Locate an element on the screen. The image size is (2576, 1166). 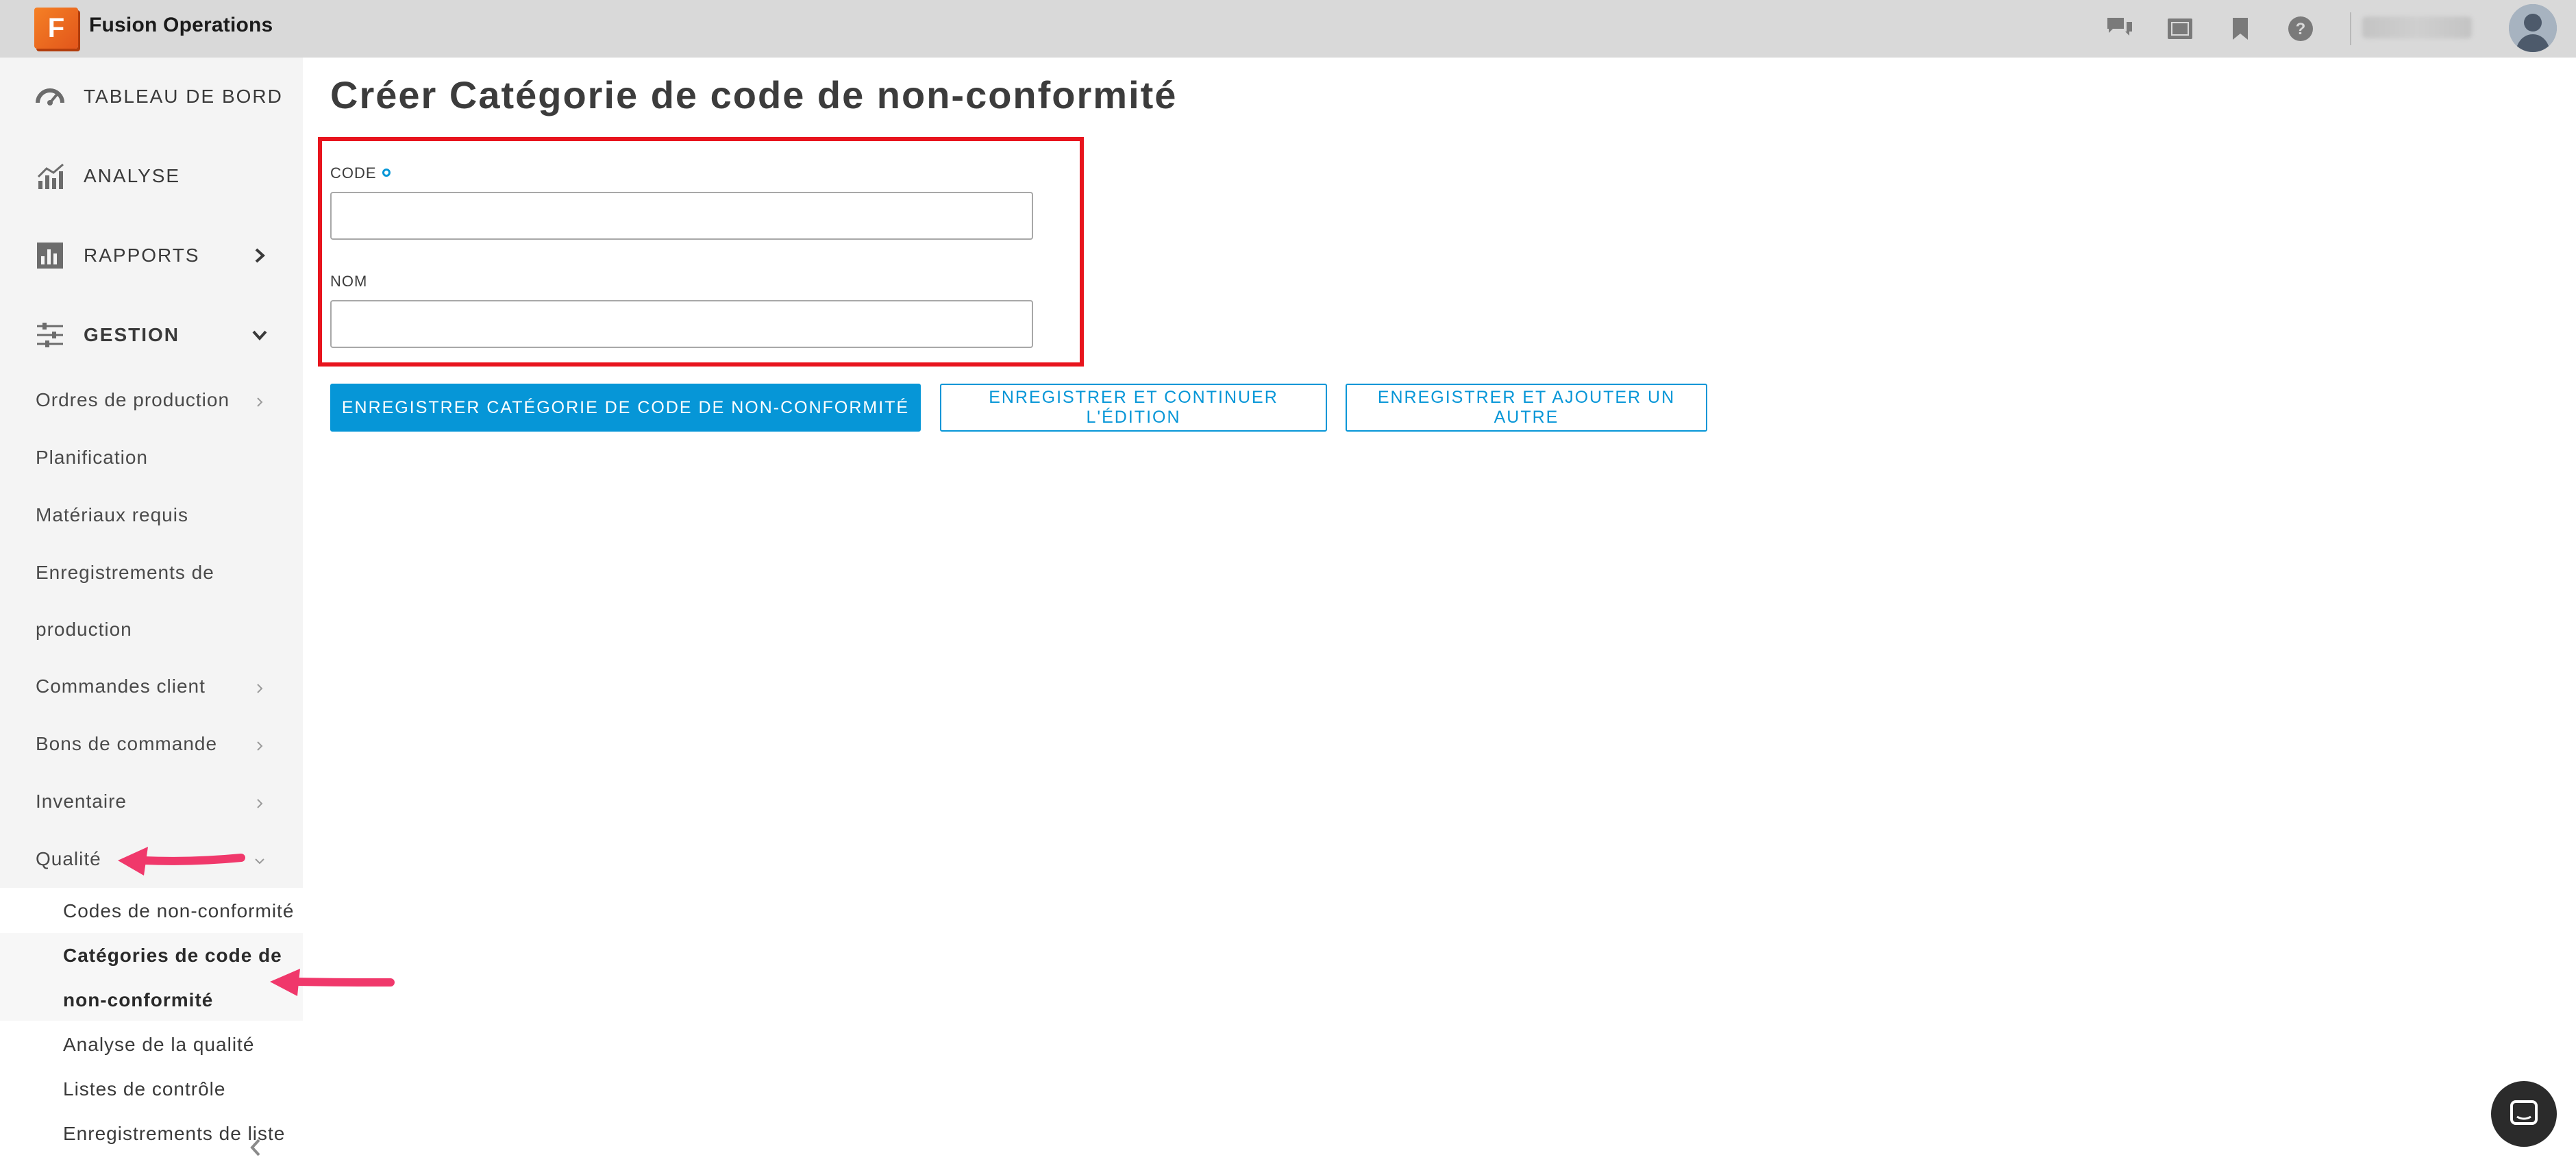
user-name-blurred is located at coordinates (2417, 27).